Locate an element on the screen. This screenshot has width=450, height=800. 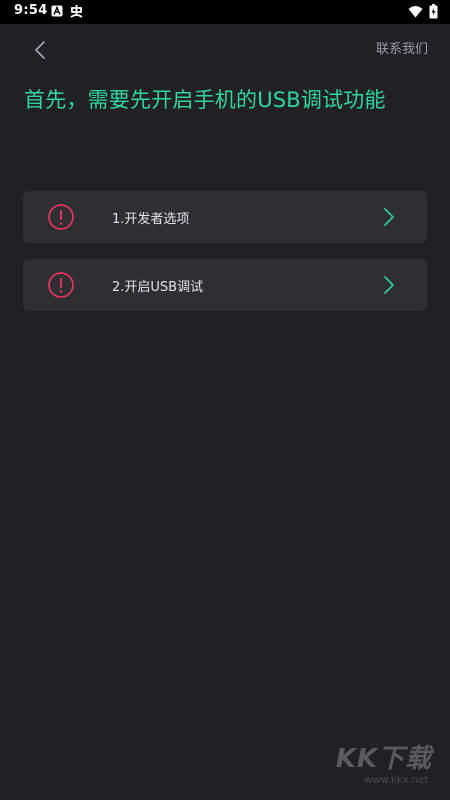
chevron-left-icon is located at coordinates (40, 50).